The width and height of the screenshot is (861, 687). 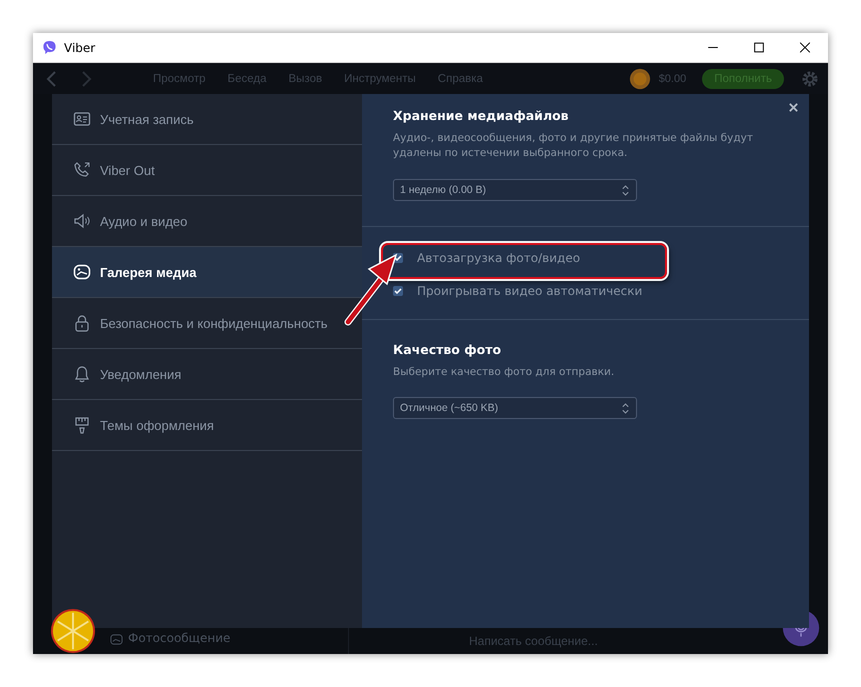 I want to click on contact-card-icon, so click(x=82, y=119).